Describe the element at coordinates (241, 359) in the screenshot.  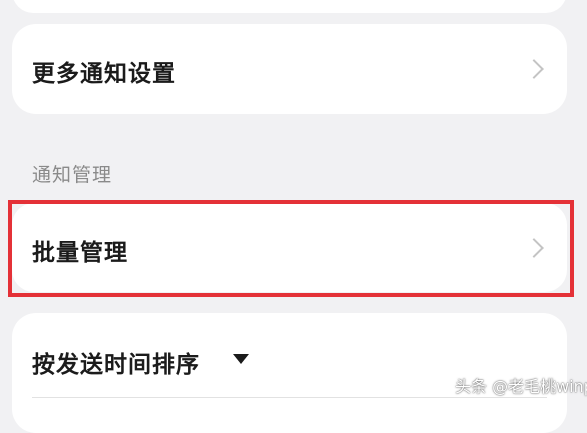
I see `caret-down-icon` at that location.